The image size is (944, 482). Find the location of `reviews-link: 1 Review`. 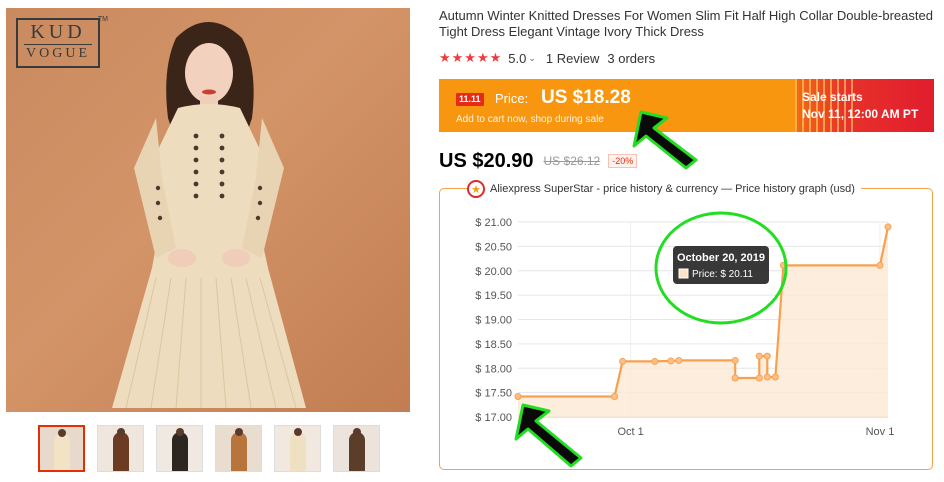

reviews-link: 1 Review is located at coordinates (572, 58).